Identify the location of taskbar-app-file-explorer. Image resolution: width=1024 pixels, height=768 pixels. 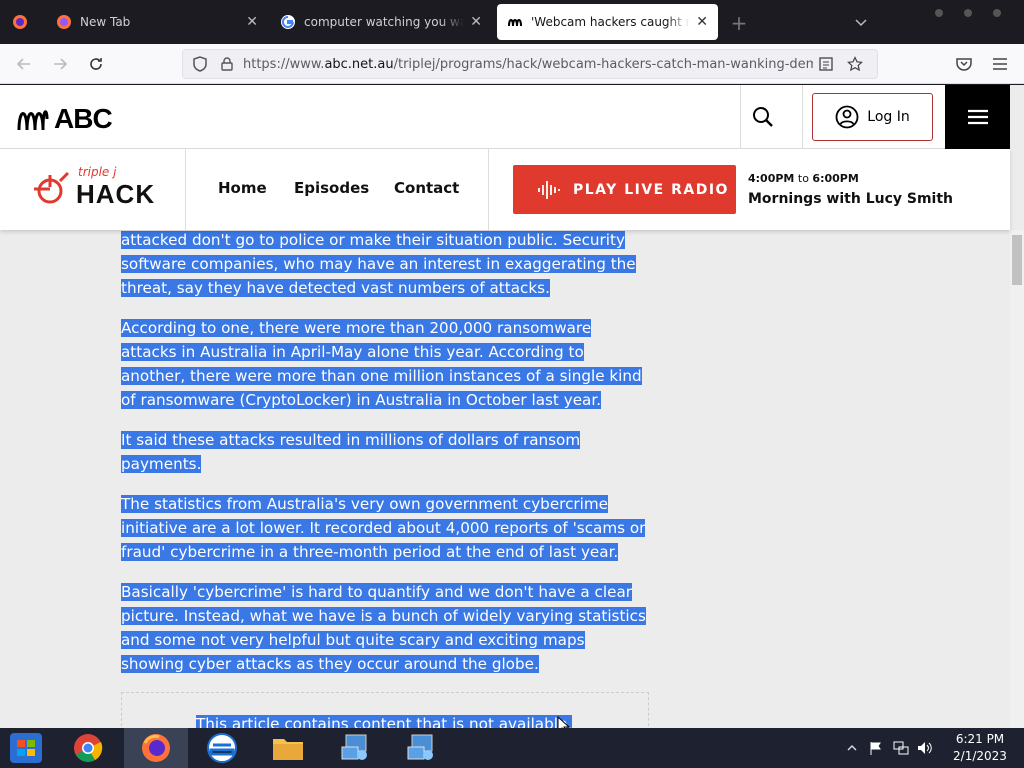
(288, 748).